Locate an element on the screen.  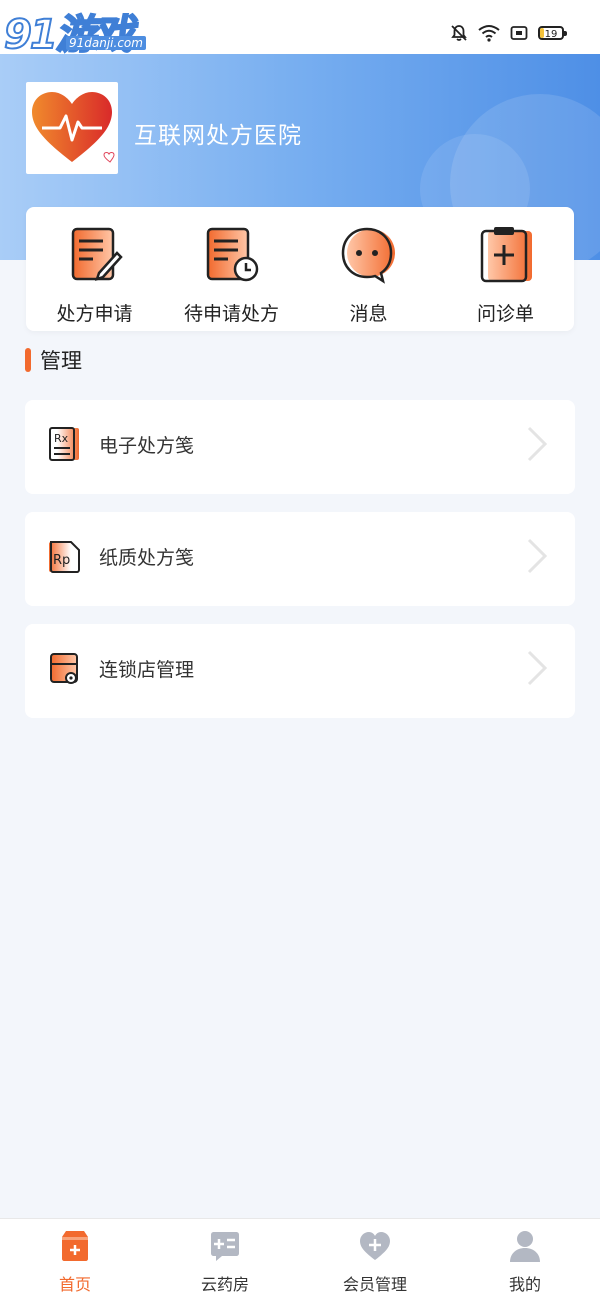
quick-action-label: 处方申请 is located at coordinates (94, 314).